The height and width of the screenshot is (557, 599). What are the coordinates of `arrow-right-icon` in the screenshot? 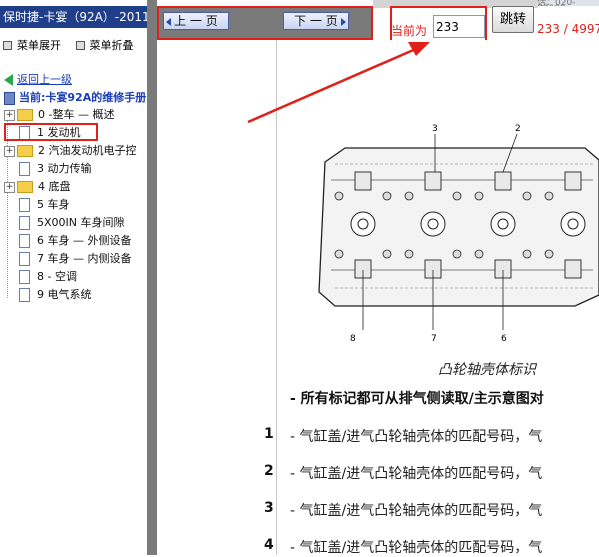 It's located at (343, 22).